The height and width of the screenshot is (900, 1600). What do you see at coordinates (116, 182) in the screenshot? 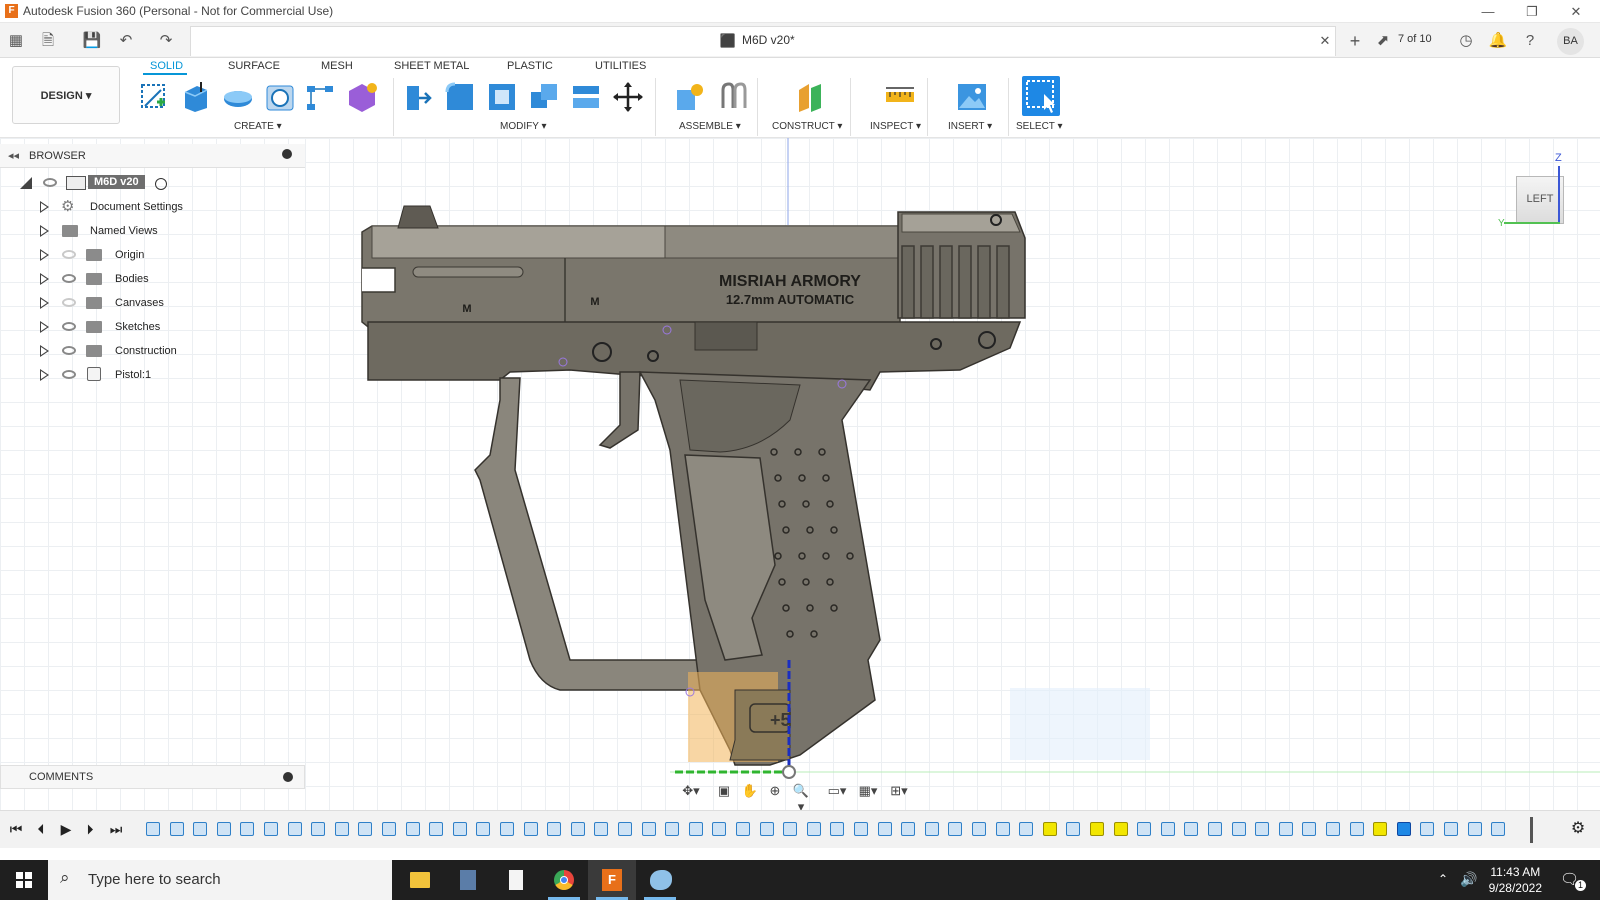
I see `root-component-label: M6D v20` at bounding box center [116, 182].